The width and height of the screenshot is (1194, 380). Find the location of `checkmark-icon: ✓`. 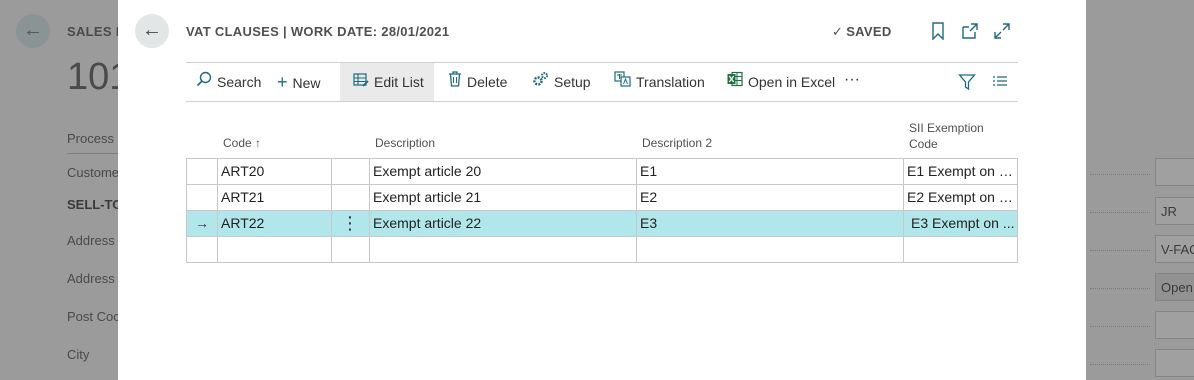

checkmark-icon: ✓ is located at coordinates (838, 31).